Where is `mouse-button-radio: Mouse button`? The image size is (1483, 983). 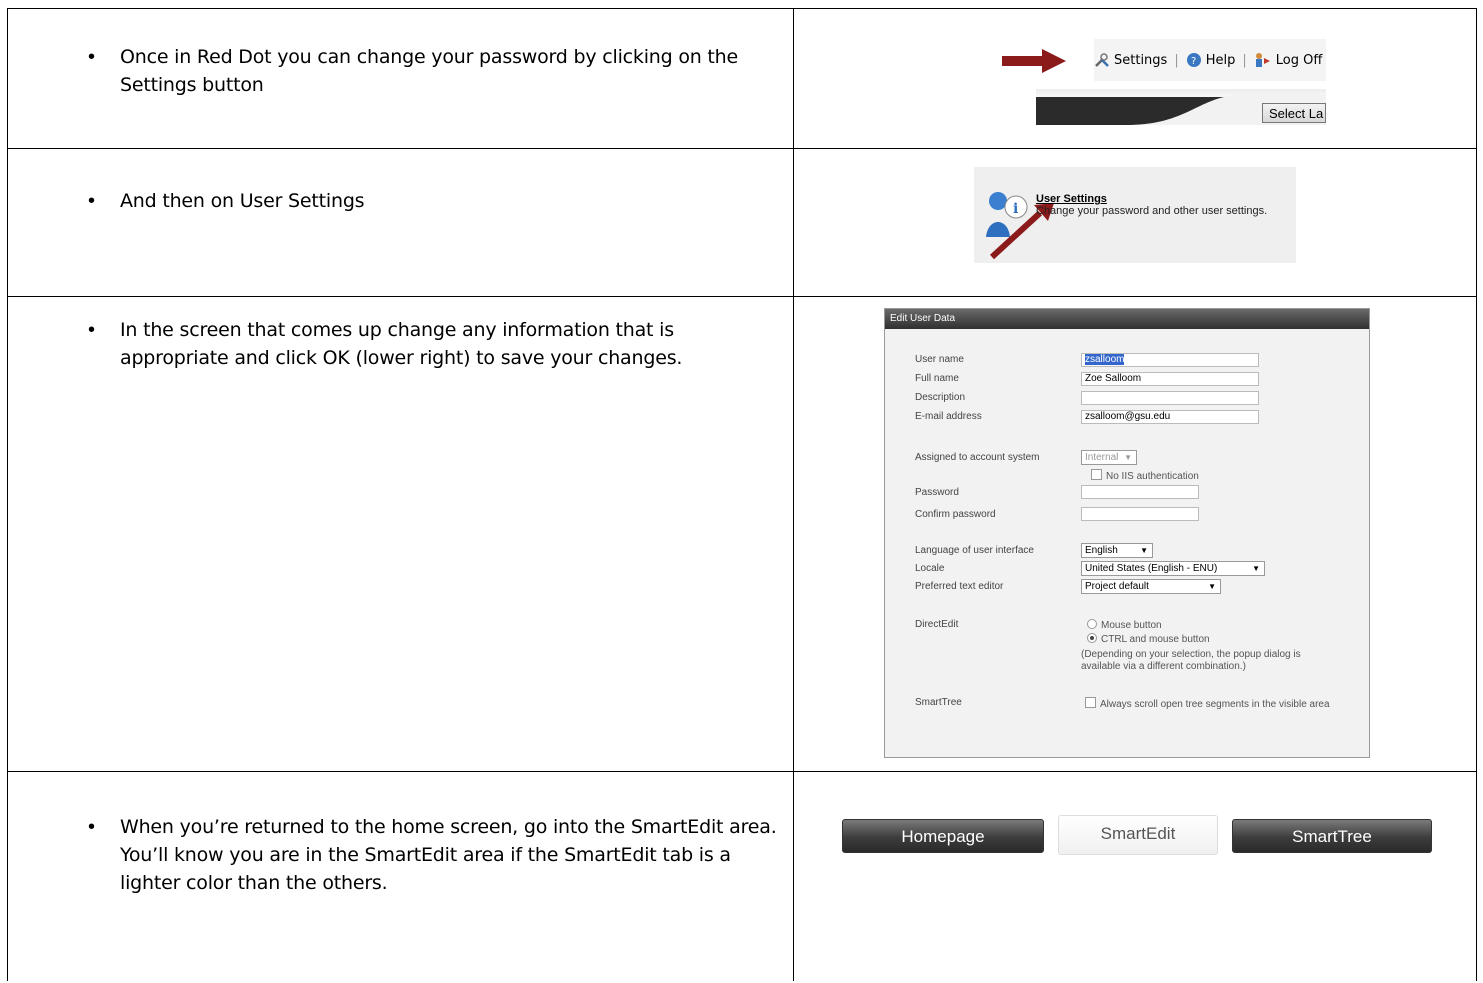
mouse-button-radio: Mouse button is located at coordinates (1124, 625).